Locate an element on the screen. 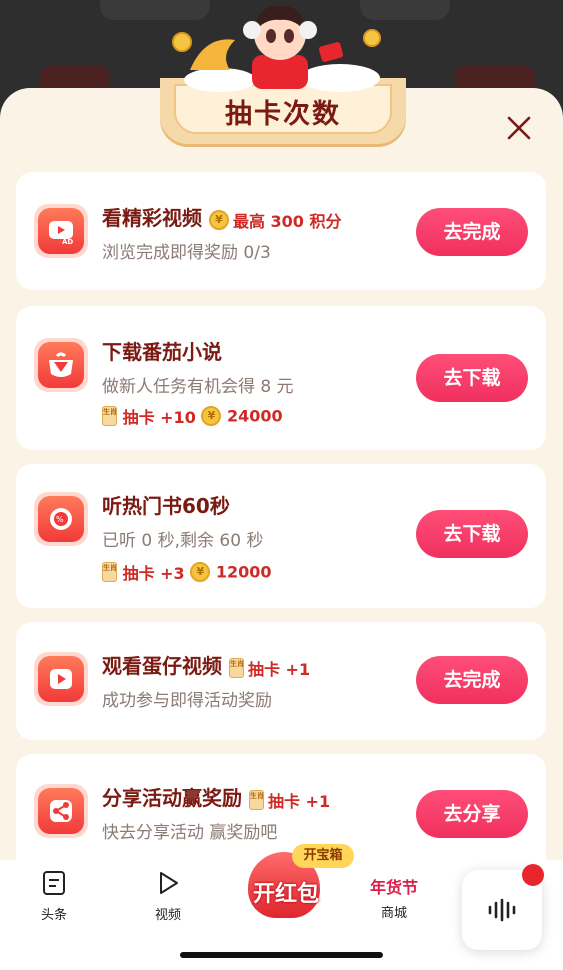  tab-mall: 年货节 商城 is located at coordinates (394, 897).